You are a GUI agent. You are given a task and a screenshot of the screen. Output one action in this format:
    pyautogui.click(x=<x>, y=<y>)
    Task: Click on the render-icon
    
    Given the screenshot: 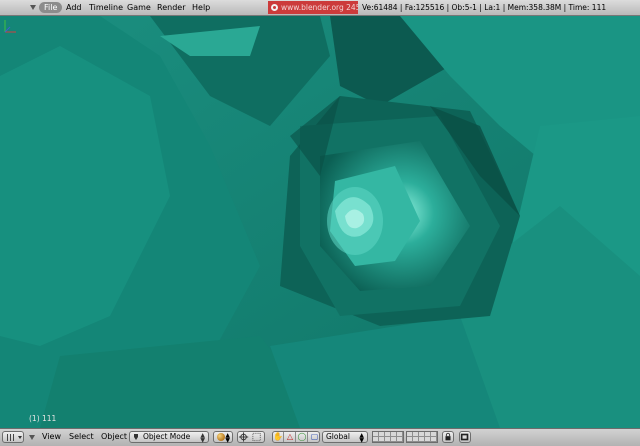 What is the action you would take?
    pyautogui.click(x=464, y=437)
    